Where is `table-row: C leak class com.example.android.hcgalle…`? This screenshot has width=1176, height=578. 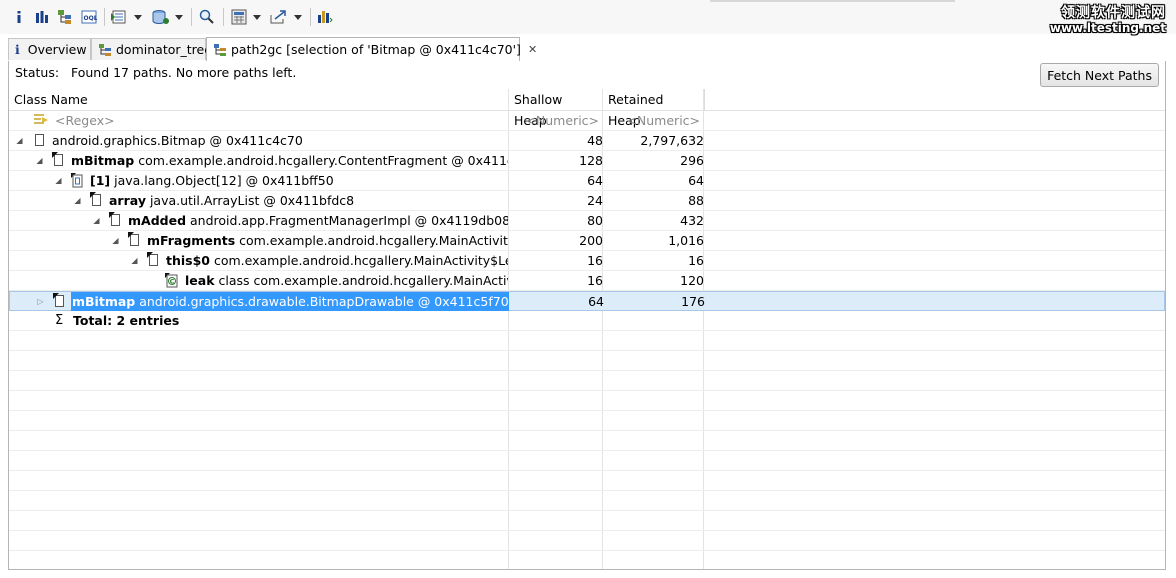
table-row: C leak class com.example.android.hcgalle… is located at coordinates (587, 281).